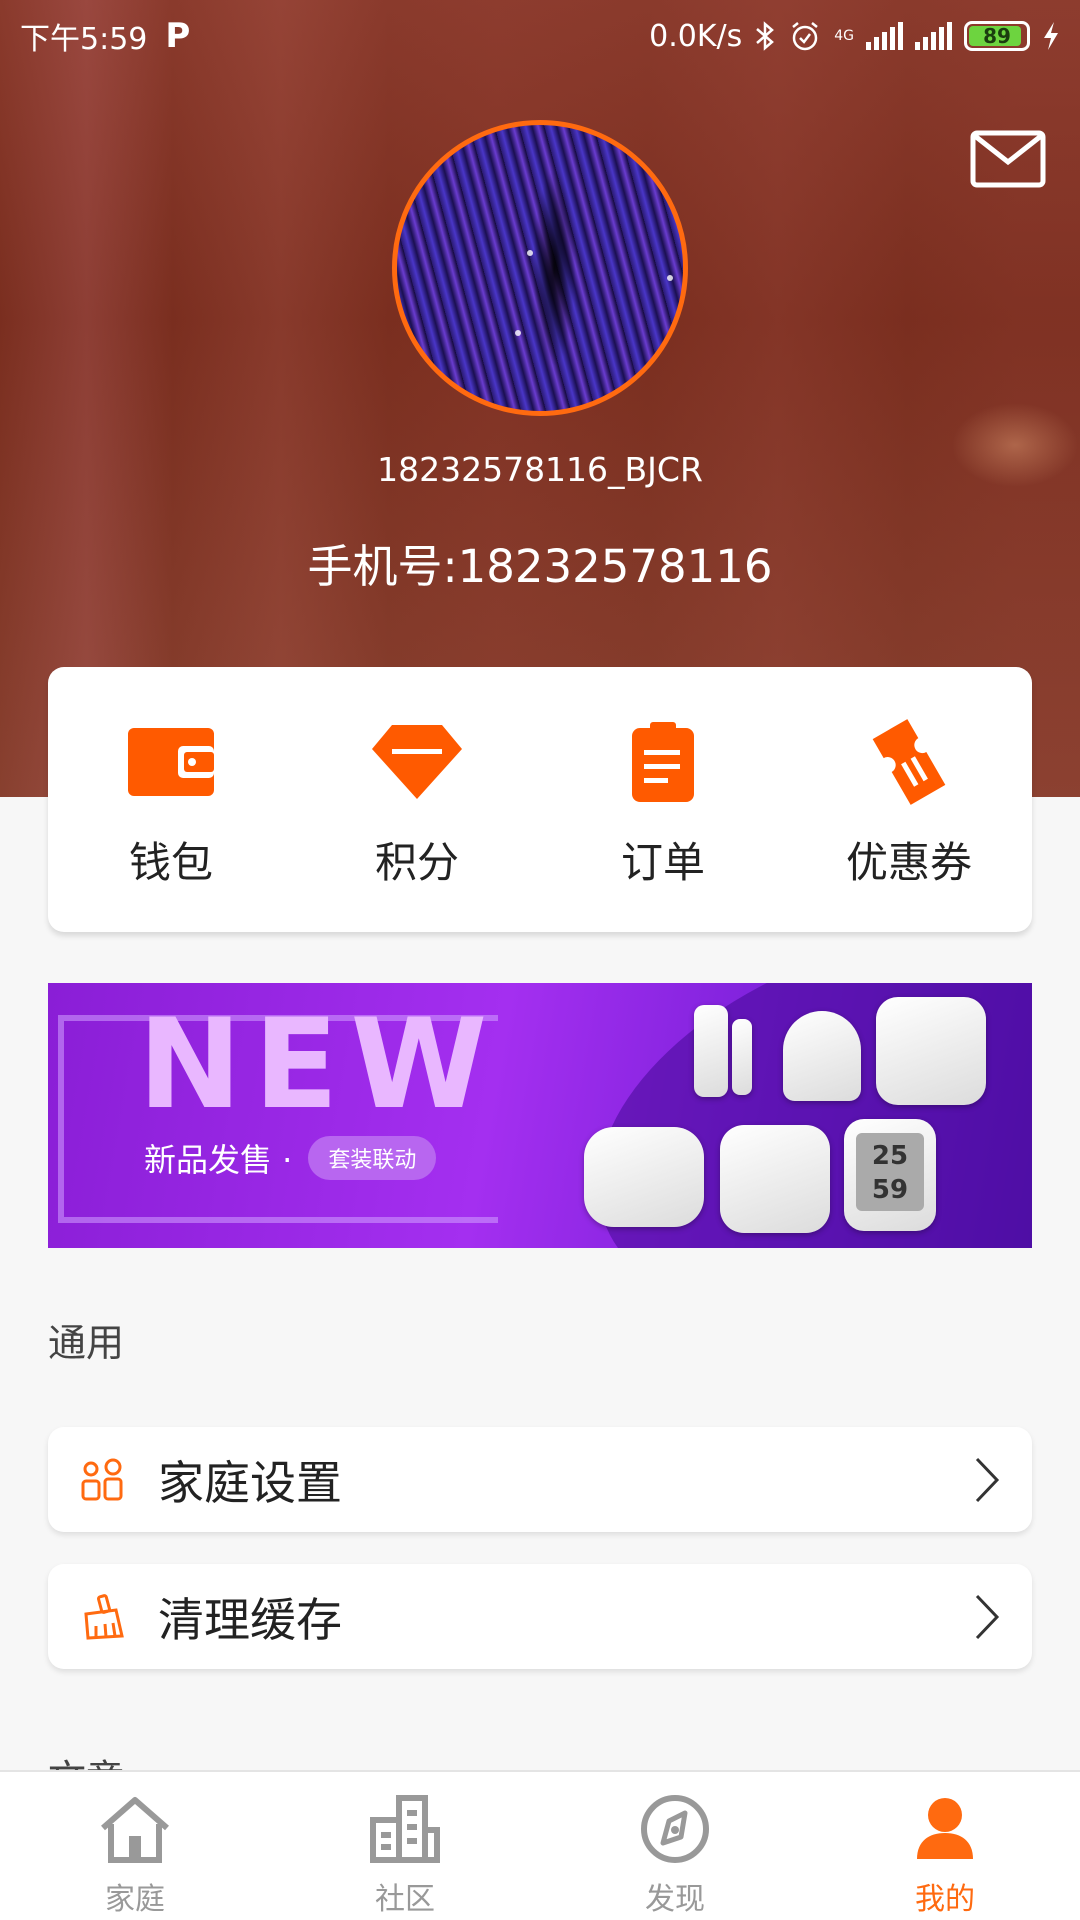 The height and width of the screenshot is (1920, 1080). I want to click on banner-subtitle-row: 新品发售 · 套装联动, so click(290, 1158).